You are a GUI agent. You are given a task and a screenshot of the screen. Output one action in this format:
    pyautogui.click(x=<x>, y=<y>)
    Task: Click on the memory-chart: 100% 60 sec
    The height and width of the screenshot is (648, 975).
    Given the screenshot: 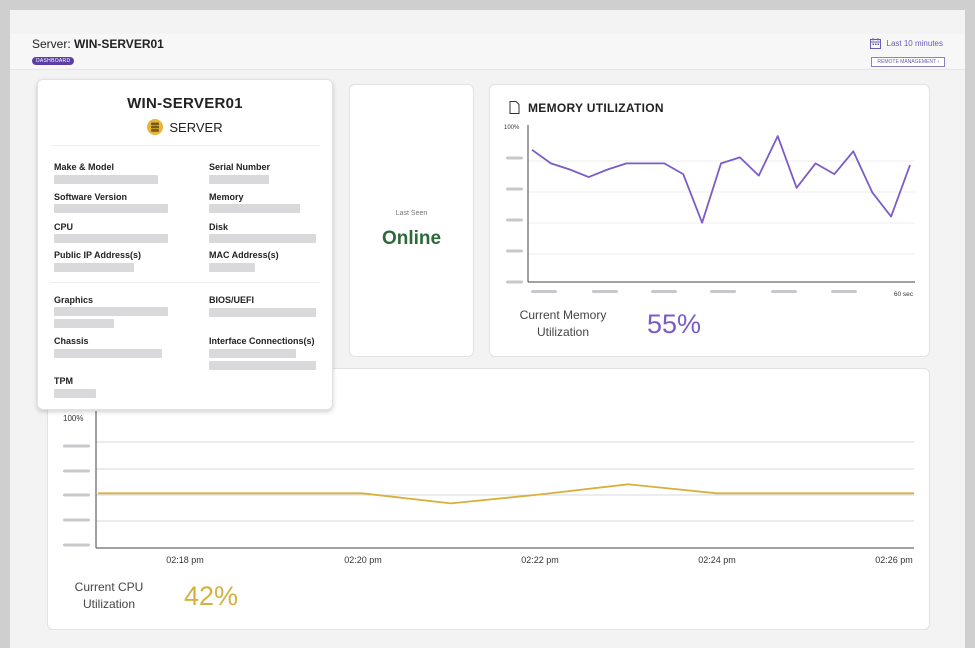 What is the action you would take?
    pyautogui.click(x=709, y=211)
    